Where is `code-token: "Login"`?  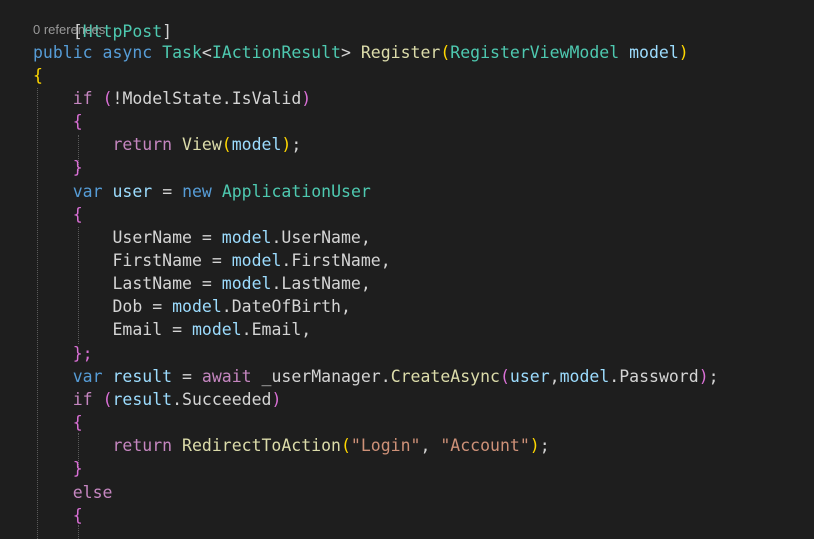 code-token: "Login" is located at coordinates (385, 445).